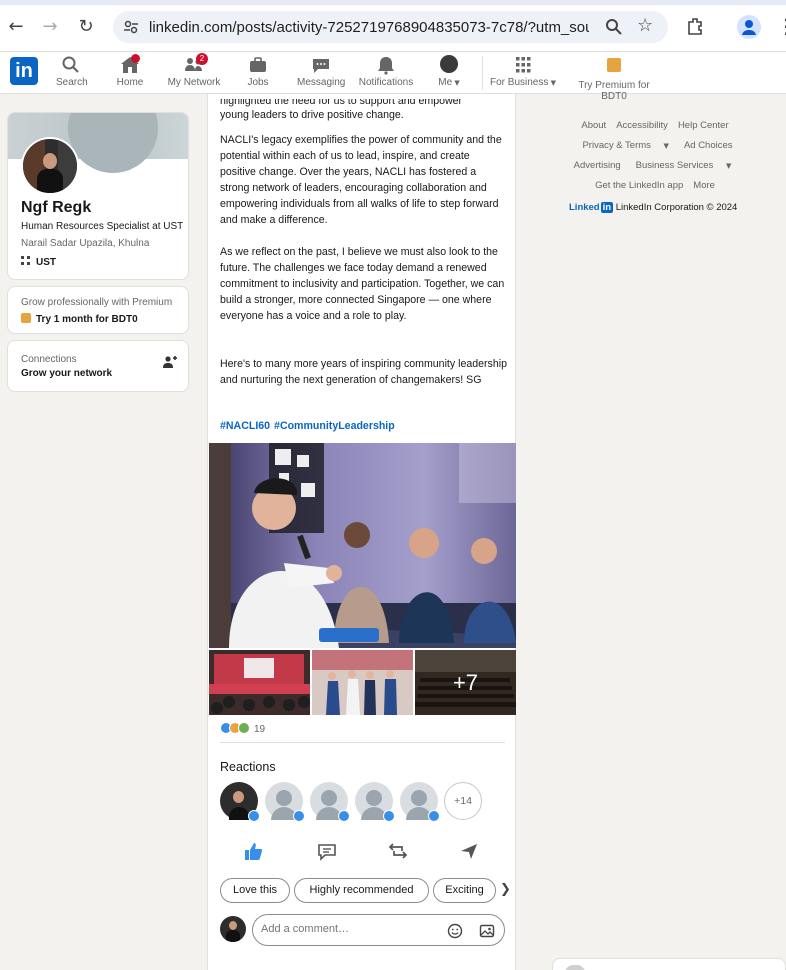 The height and width of the screenshot is (970, 786). What do you see at coordinates (242, 728) in the screenshot?
I see `reaction-summary: 19` at bounding box center [242, 728].